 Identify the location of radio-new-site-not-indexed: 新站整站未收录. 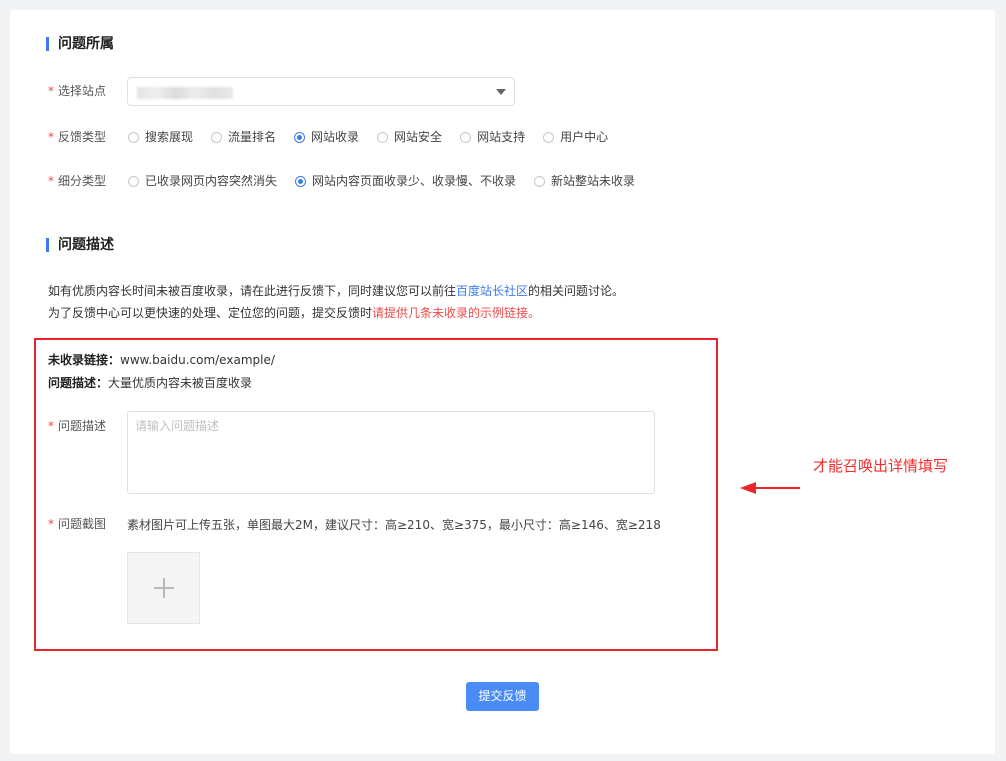
(584, 181).